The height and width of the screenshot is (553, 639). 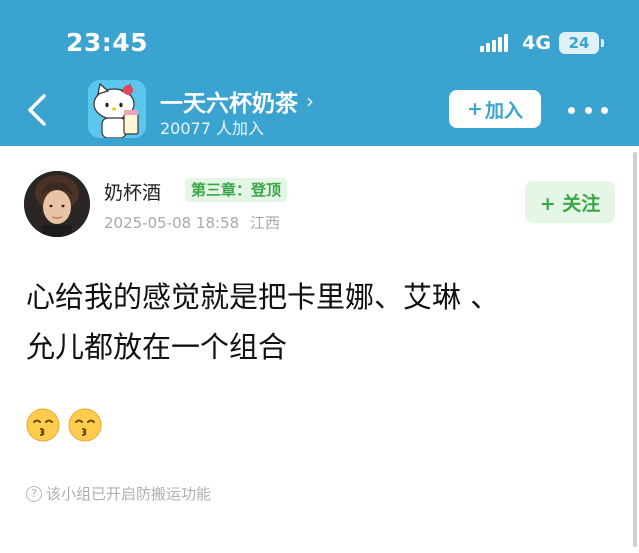 I want to click on more-dots-icon, so click(x=588, y=110).